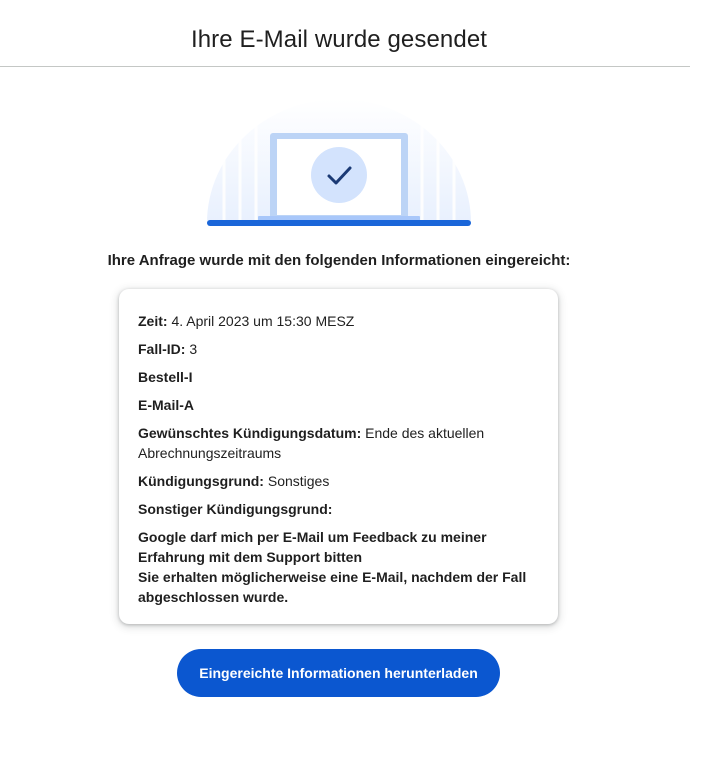 The height and width of the screenshot is (761, 727). Describe the element at coordinates (338, 405) in the screenshot. I see `email-address-row: E-Mail-A` at that location.